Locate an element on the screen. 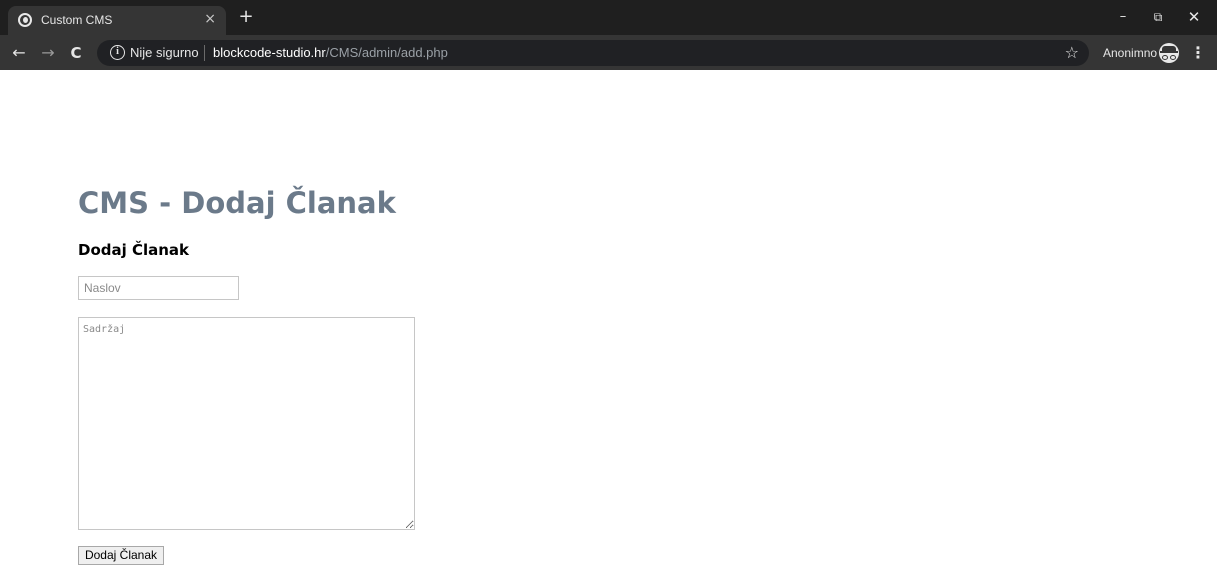  add-article-button: Dodaj Članak is located at coordinates (121, 555).